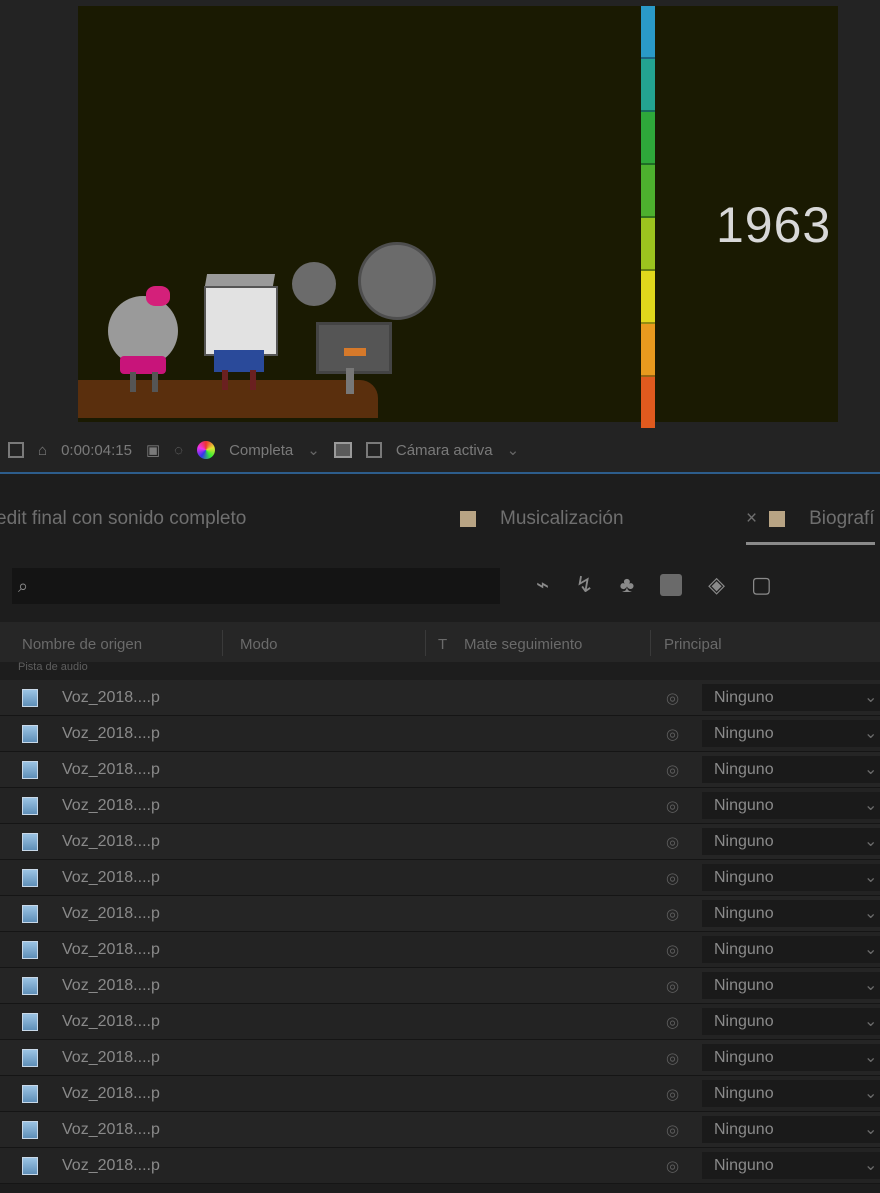 This screenshot has width=880, height=1193. I want to click on graph-editor-icon: ◈, so click(716, 585).